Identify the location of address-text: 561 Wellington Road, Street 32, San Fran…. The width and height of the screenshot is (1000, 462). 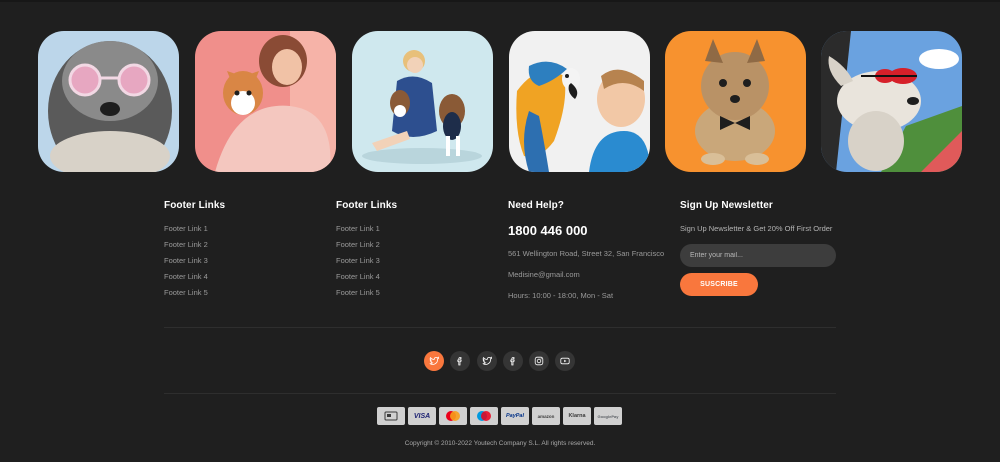
(586, 253).